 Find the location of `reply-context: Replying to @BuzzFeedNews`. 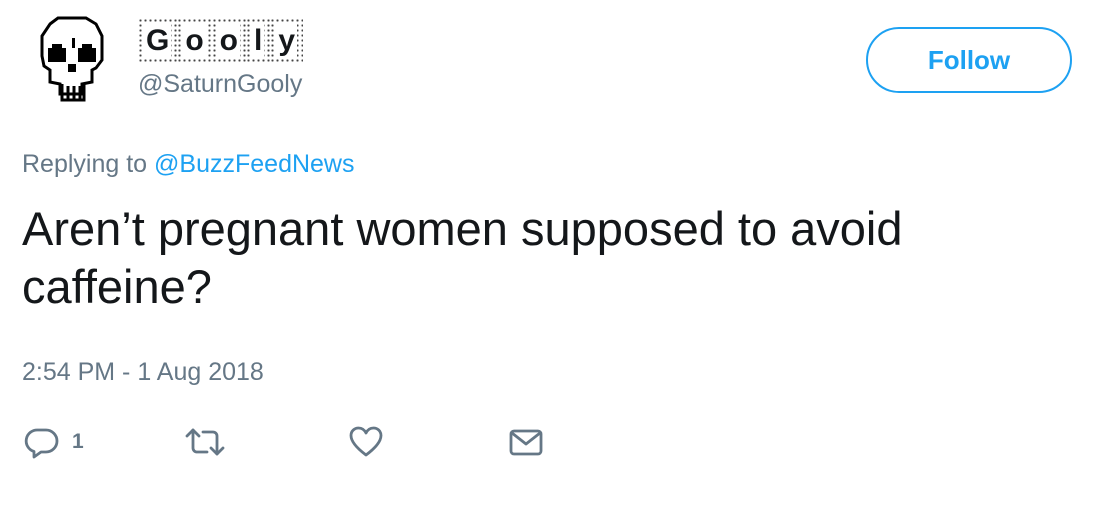

reply-context: Replying to @BuzzFeedNews is located at coordinates (188, 164).